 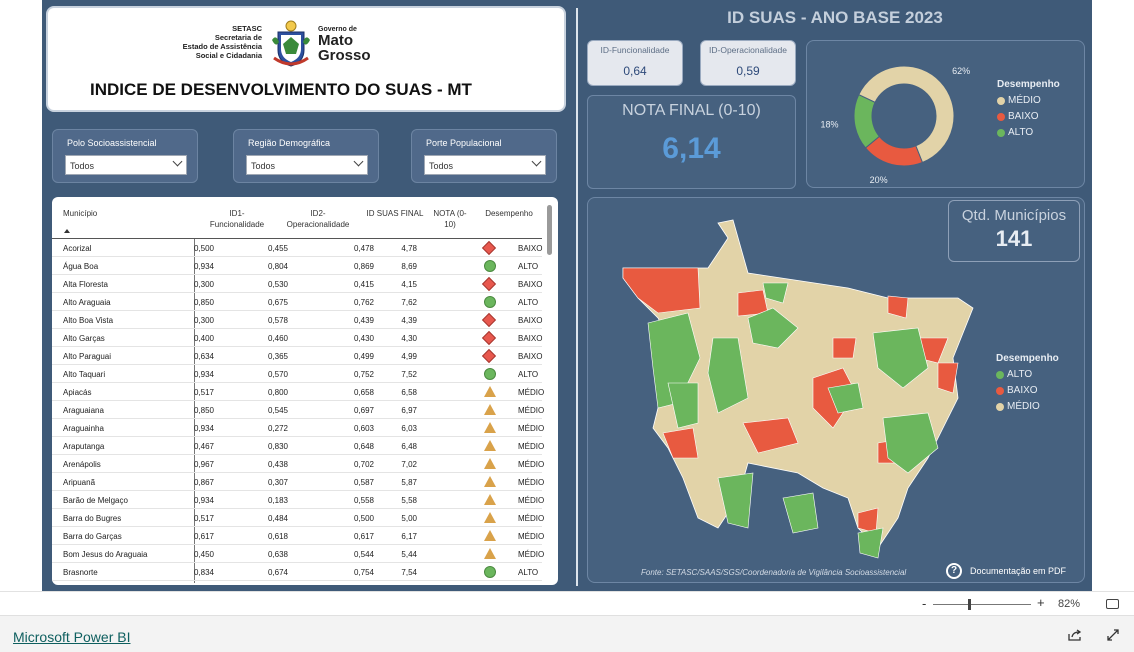 What do you see at coordinates (298, 446) in the screenshot?
I see `table-row: Araputanga 0,467 0,830 0,648 6,48 MÉDIO` at bounding box center [298, 446].